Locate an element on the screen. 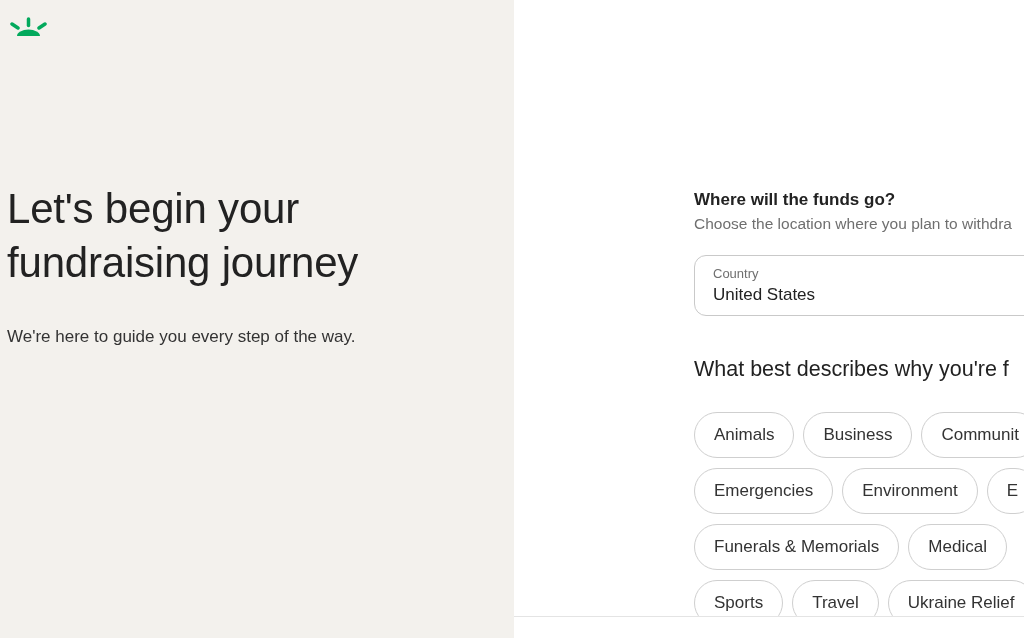  category-option: Sports is located at coordinates (739, 598).